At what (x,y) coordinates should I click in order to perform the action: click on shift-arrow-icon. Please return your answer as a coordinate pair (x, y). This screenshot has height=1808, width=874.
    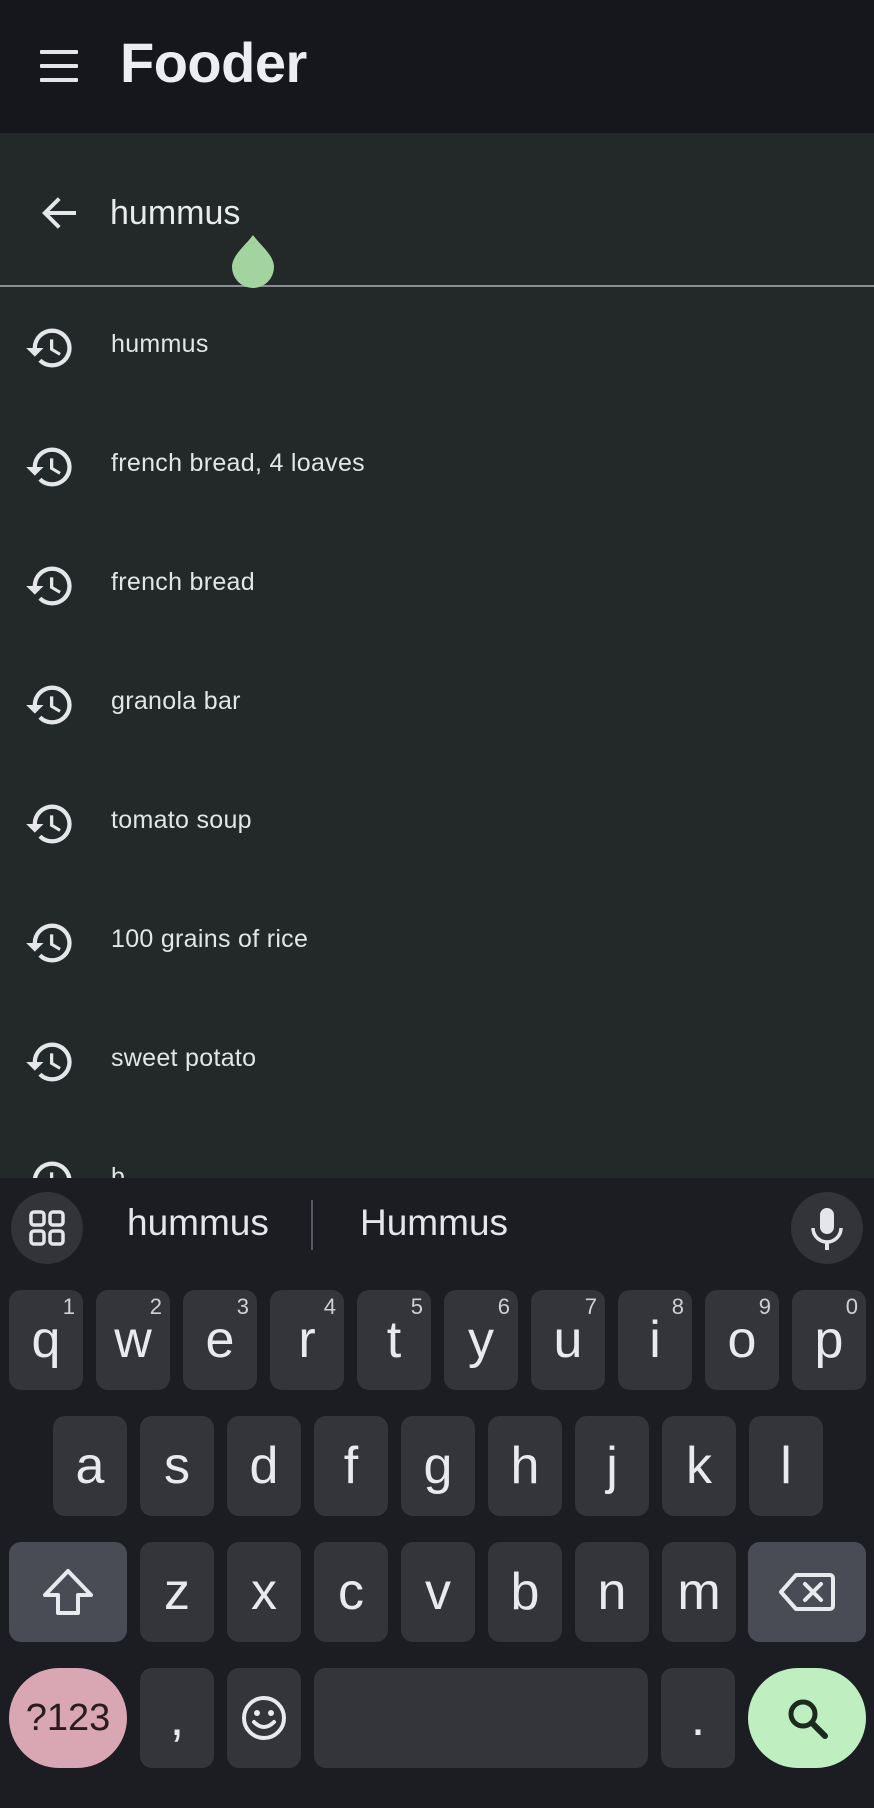
    Looking at the image, I should click on (68, 1592).